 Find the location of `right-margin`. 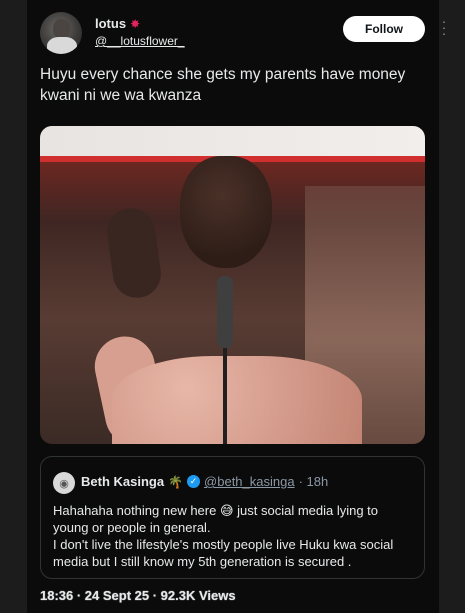

right-margin is located at coordinates (452, 306).